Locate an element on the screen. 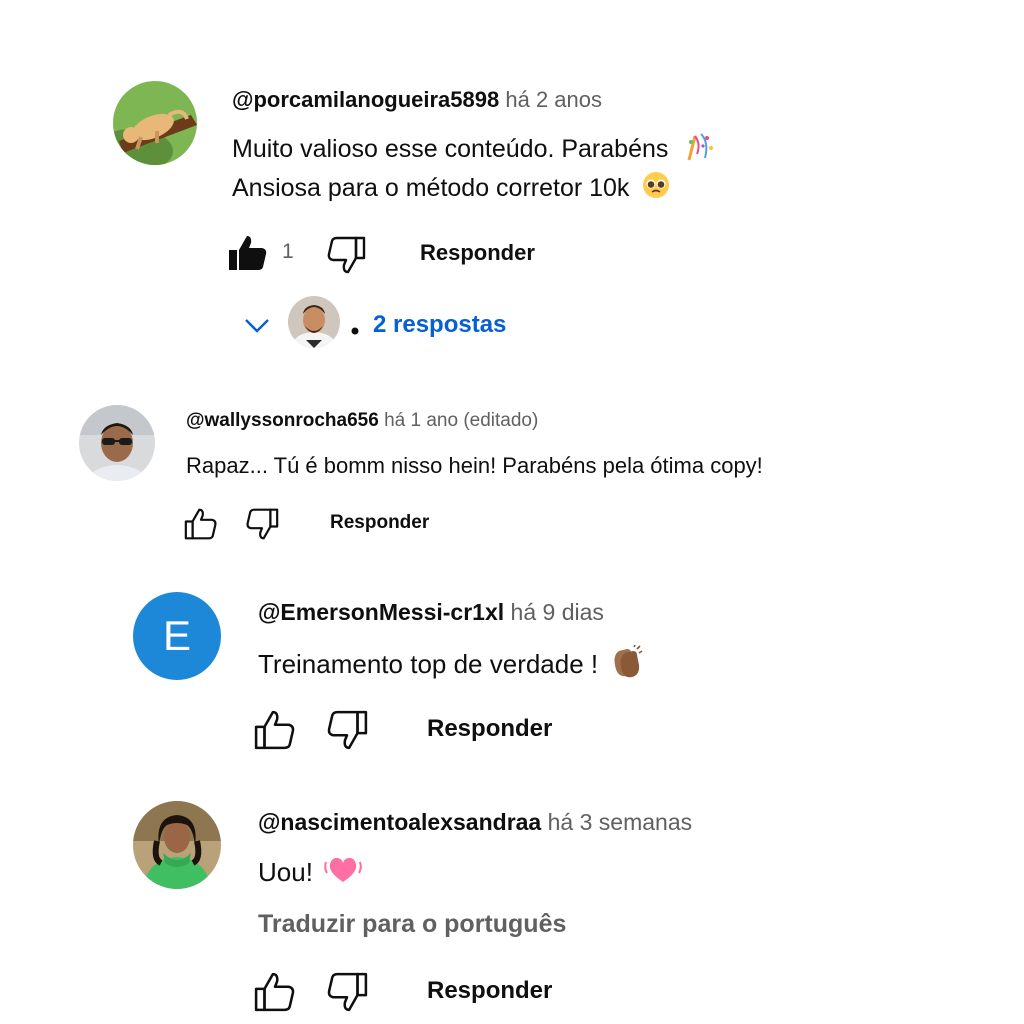  comment-header: @wallyssonrocha656 há 1 ano (editado) is located at coordinates (362, 421).